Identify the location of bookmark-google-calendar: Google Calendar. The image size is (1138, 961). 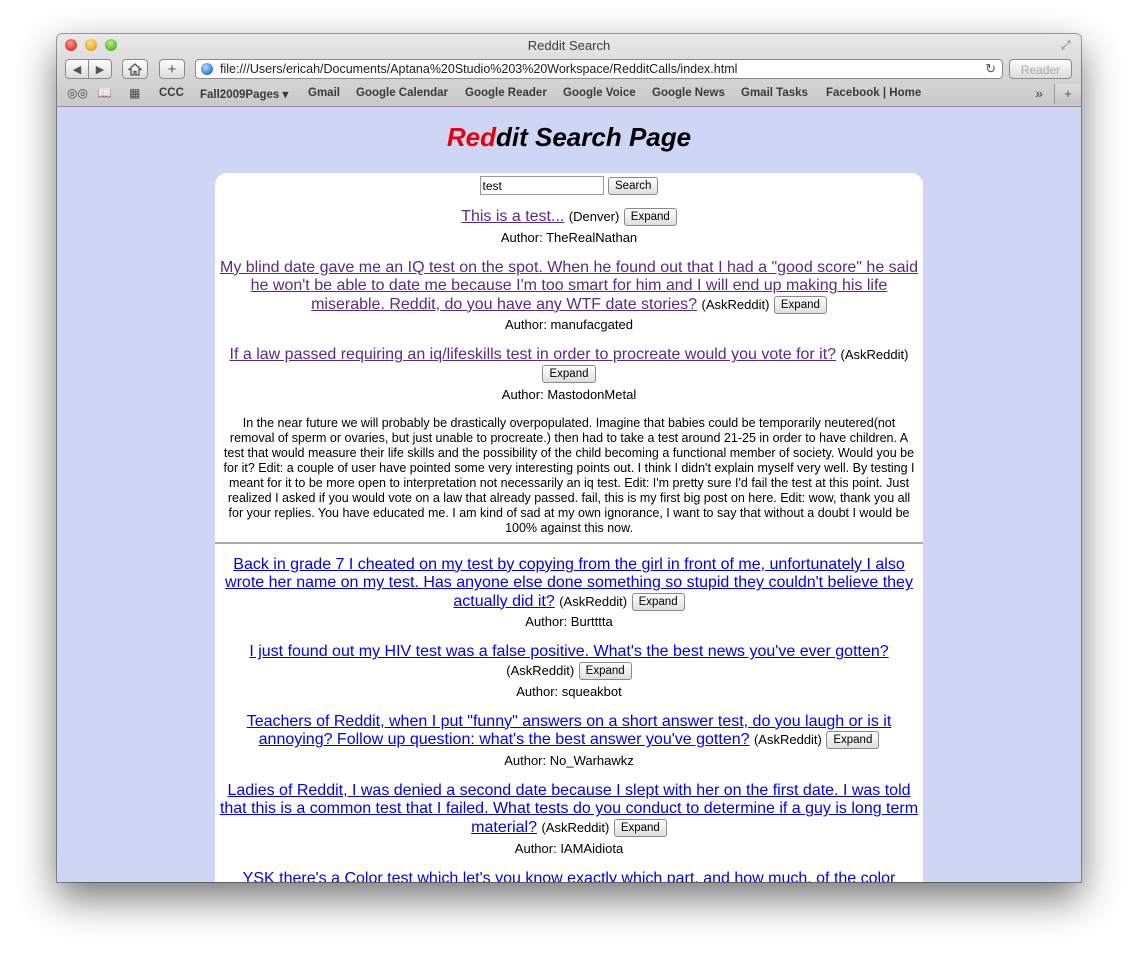
(402, 93).